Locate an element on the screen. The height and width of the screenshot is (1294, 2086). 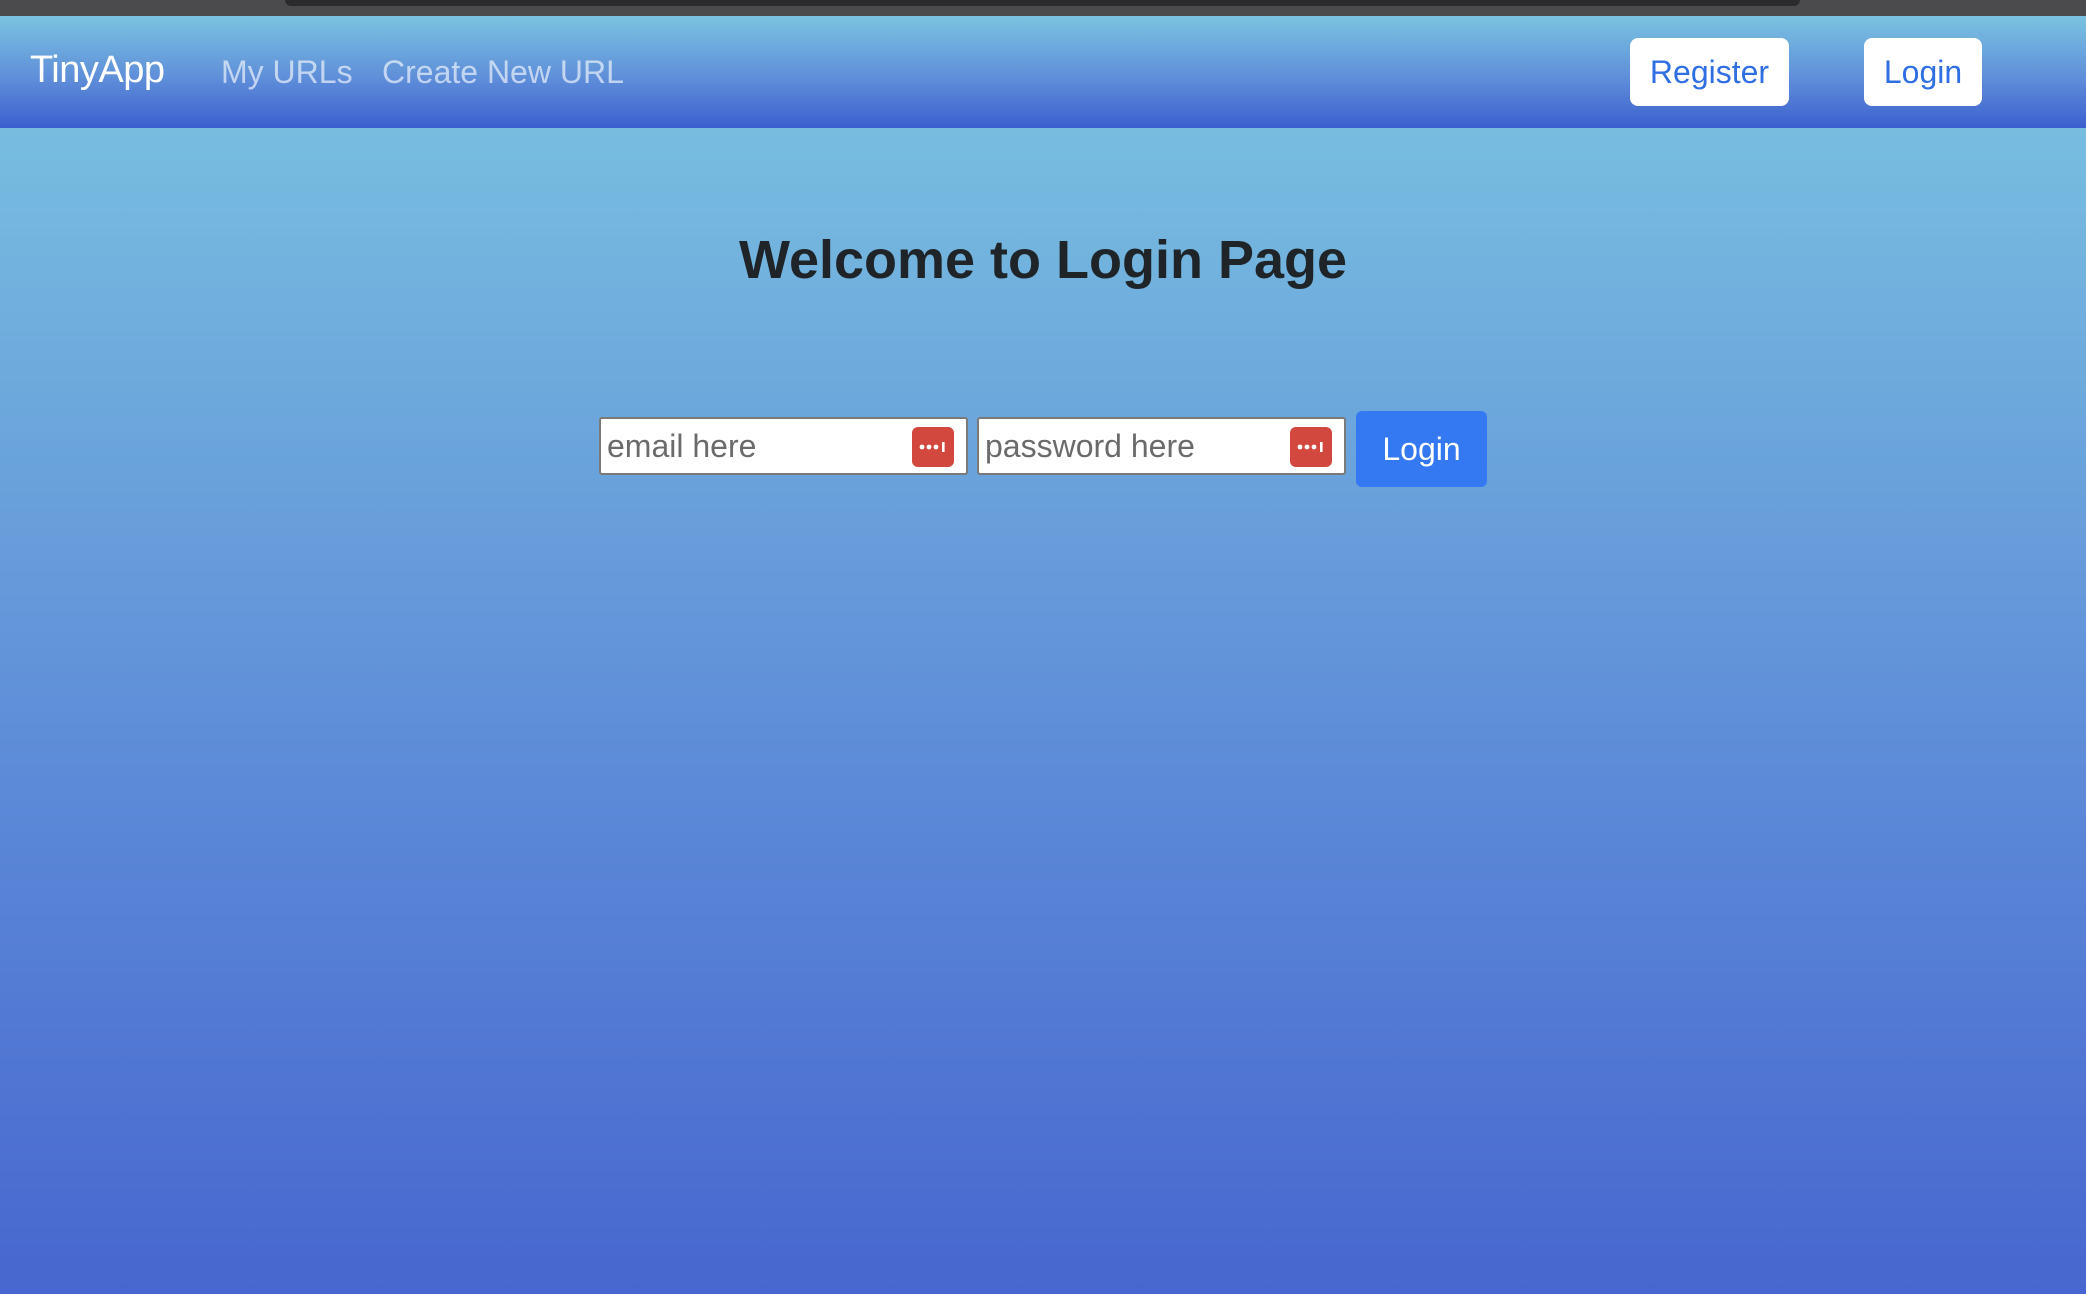
nav-link-my-urls: My URLs is located at coordinates (287, 72).